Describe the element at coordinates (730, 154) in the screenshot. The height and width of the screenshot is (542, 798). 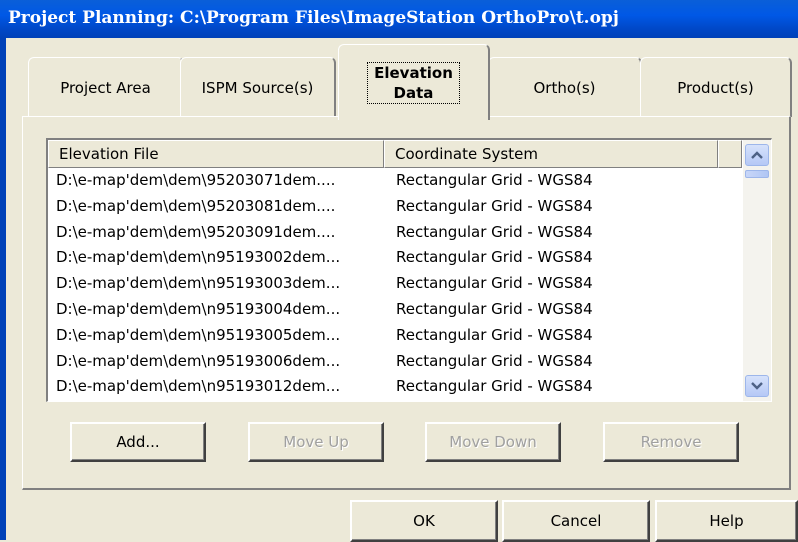
I see `column-header-filler` at that location.